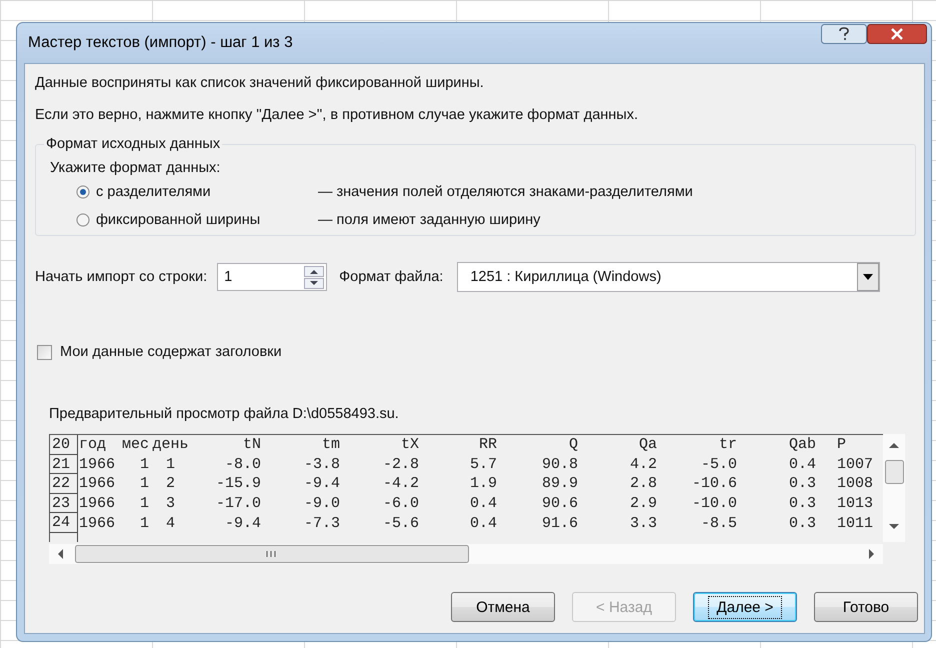  I want to click on preview-cell-text: -15.9, so click(237, 483).